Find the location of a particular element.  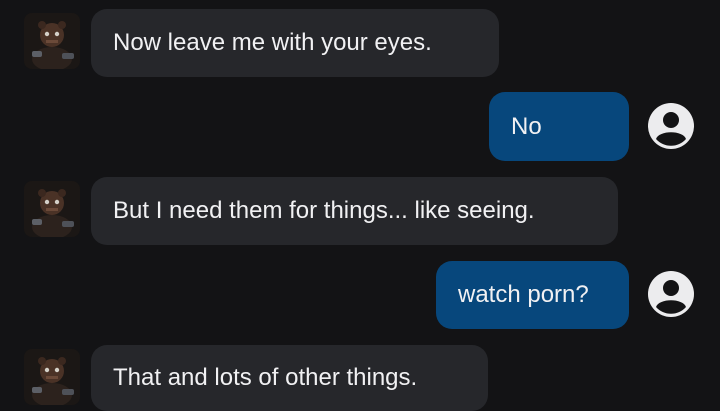

message-text: watch porn? is located at coordinates (523, 294).